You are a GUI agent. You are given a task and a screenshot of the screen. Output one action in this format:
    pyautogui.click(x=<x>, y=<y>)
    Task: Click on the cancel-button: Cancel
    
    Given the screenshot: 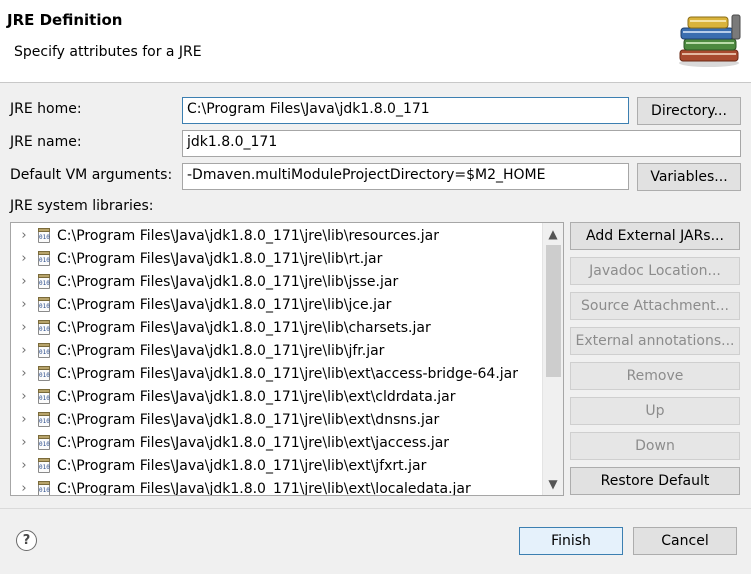 What is the action you would take?
    pyautogui.click(x=685, y=541)
    